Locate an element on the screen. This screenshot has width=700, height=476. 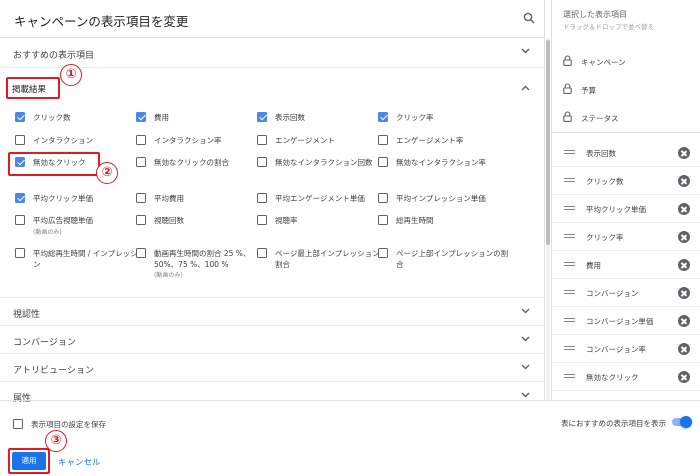
selected-column-label: コンバージョン is located at coordinates (612, 293).